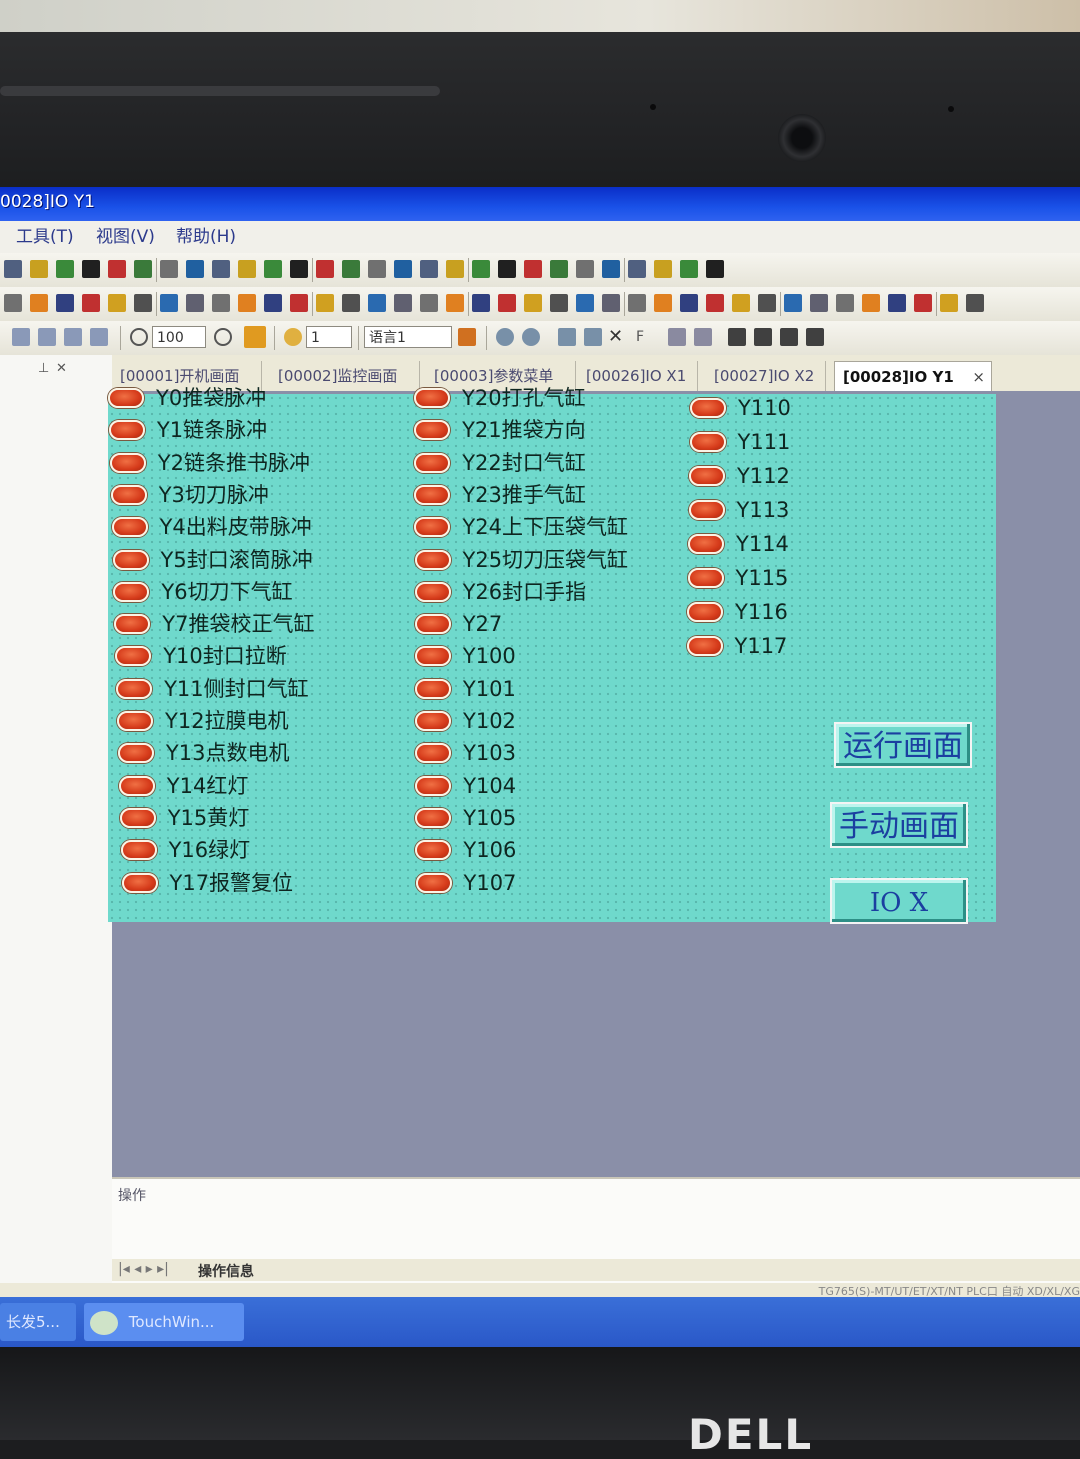 Image resolution: width=1080 pixels, height=1459 pixels. What do you see at coordinates (408, 337) in the screenshot?
I see `language-select: 语言1` at bounding box center [408, 337].